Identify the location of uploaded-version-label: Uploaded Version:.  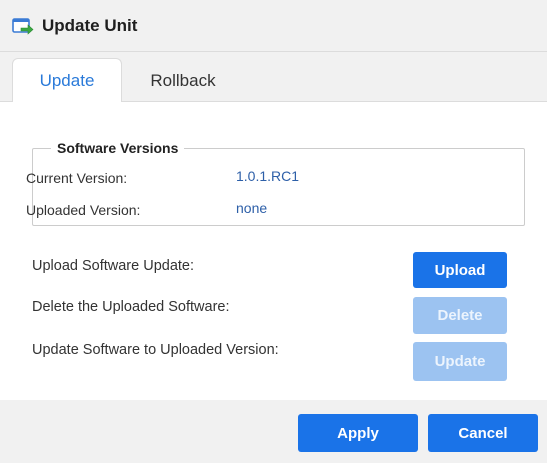
(83, 210).